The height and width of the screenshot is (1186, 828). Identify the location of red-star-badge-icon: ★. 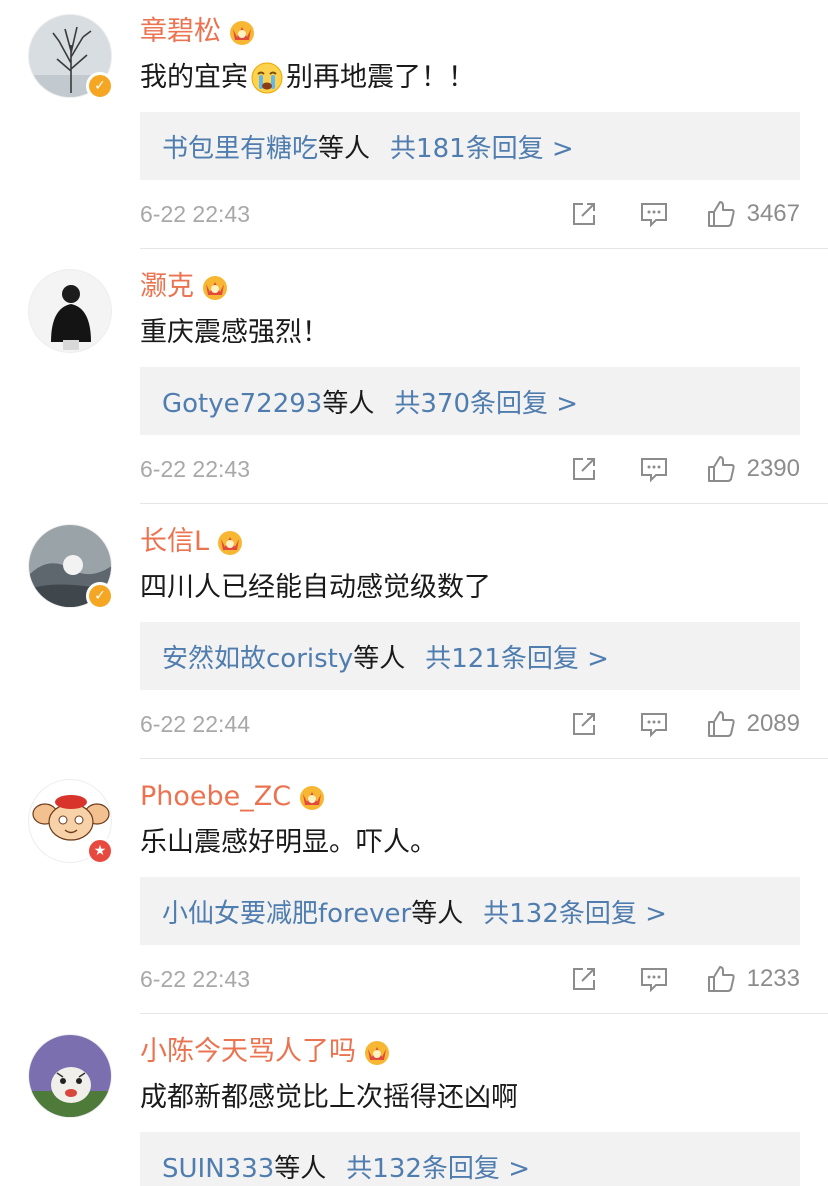
(100, 851).